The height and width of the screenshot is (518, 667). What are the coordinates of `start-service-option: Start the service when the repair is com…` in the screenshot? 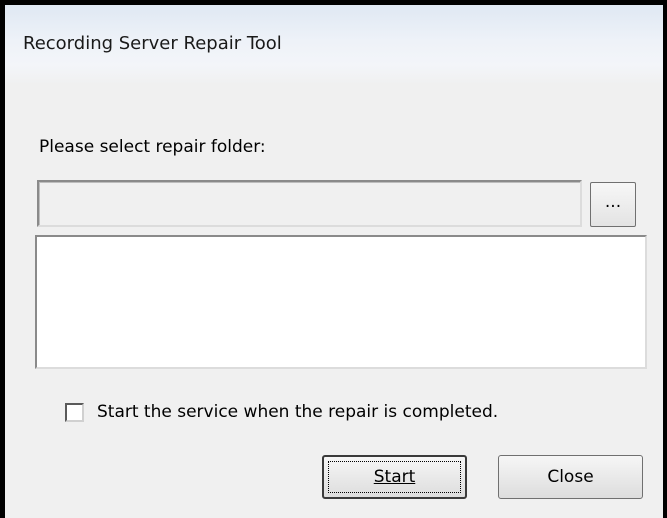 It's located at (281, 412).